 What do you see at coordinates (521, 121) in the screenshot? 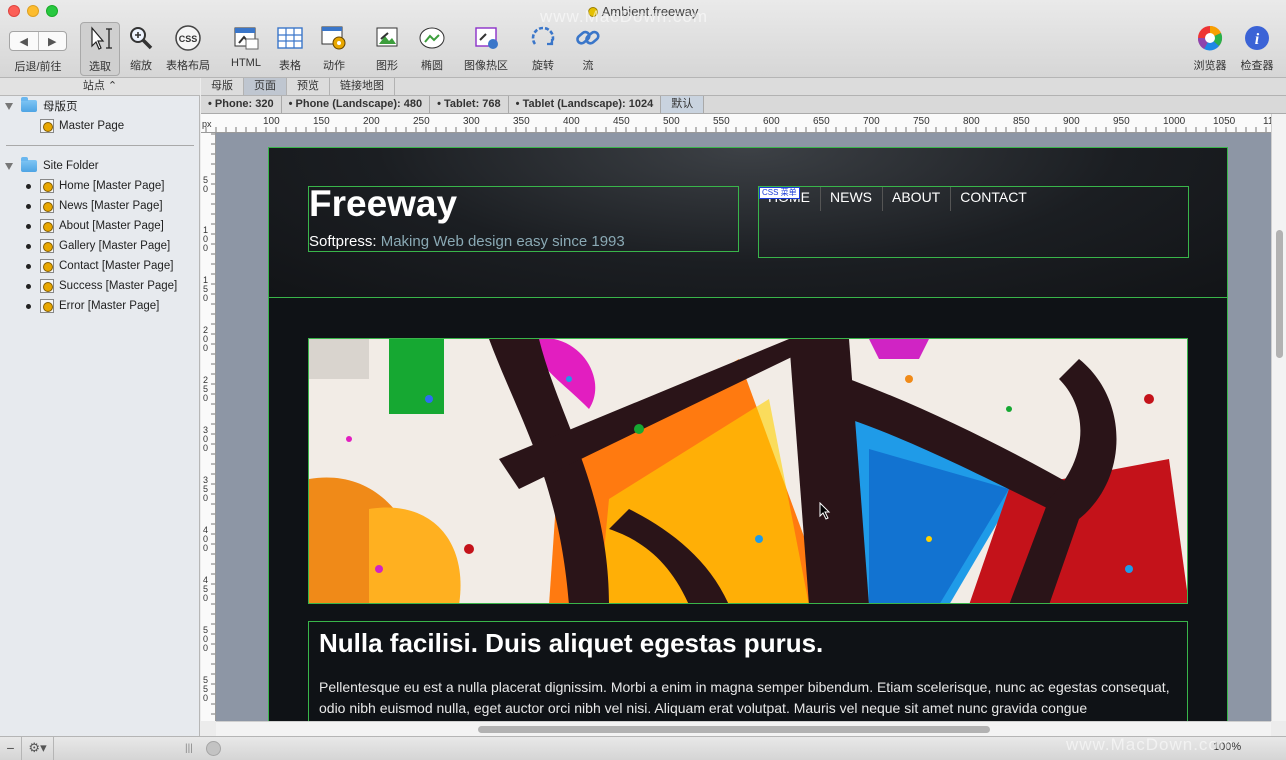
I see `ruler-tick-label: 350` at bounding box center [521, 121].